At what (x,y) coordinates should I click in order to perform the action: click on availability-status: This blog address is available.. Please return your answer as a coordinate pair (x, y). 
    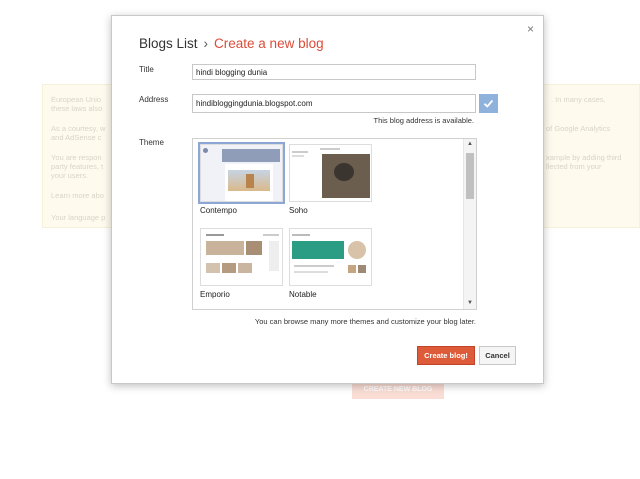
    Looking at the image, I should click on (423, 120).